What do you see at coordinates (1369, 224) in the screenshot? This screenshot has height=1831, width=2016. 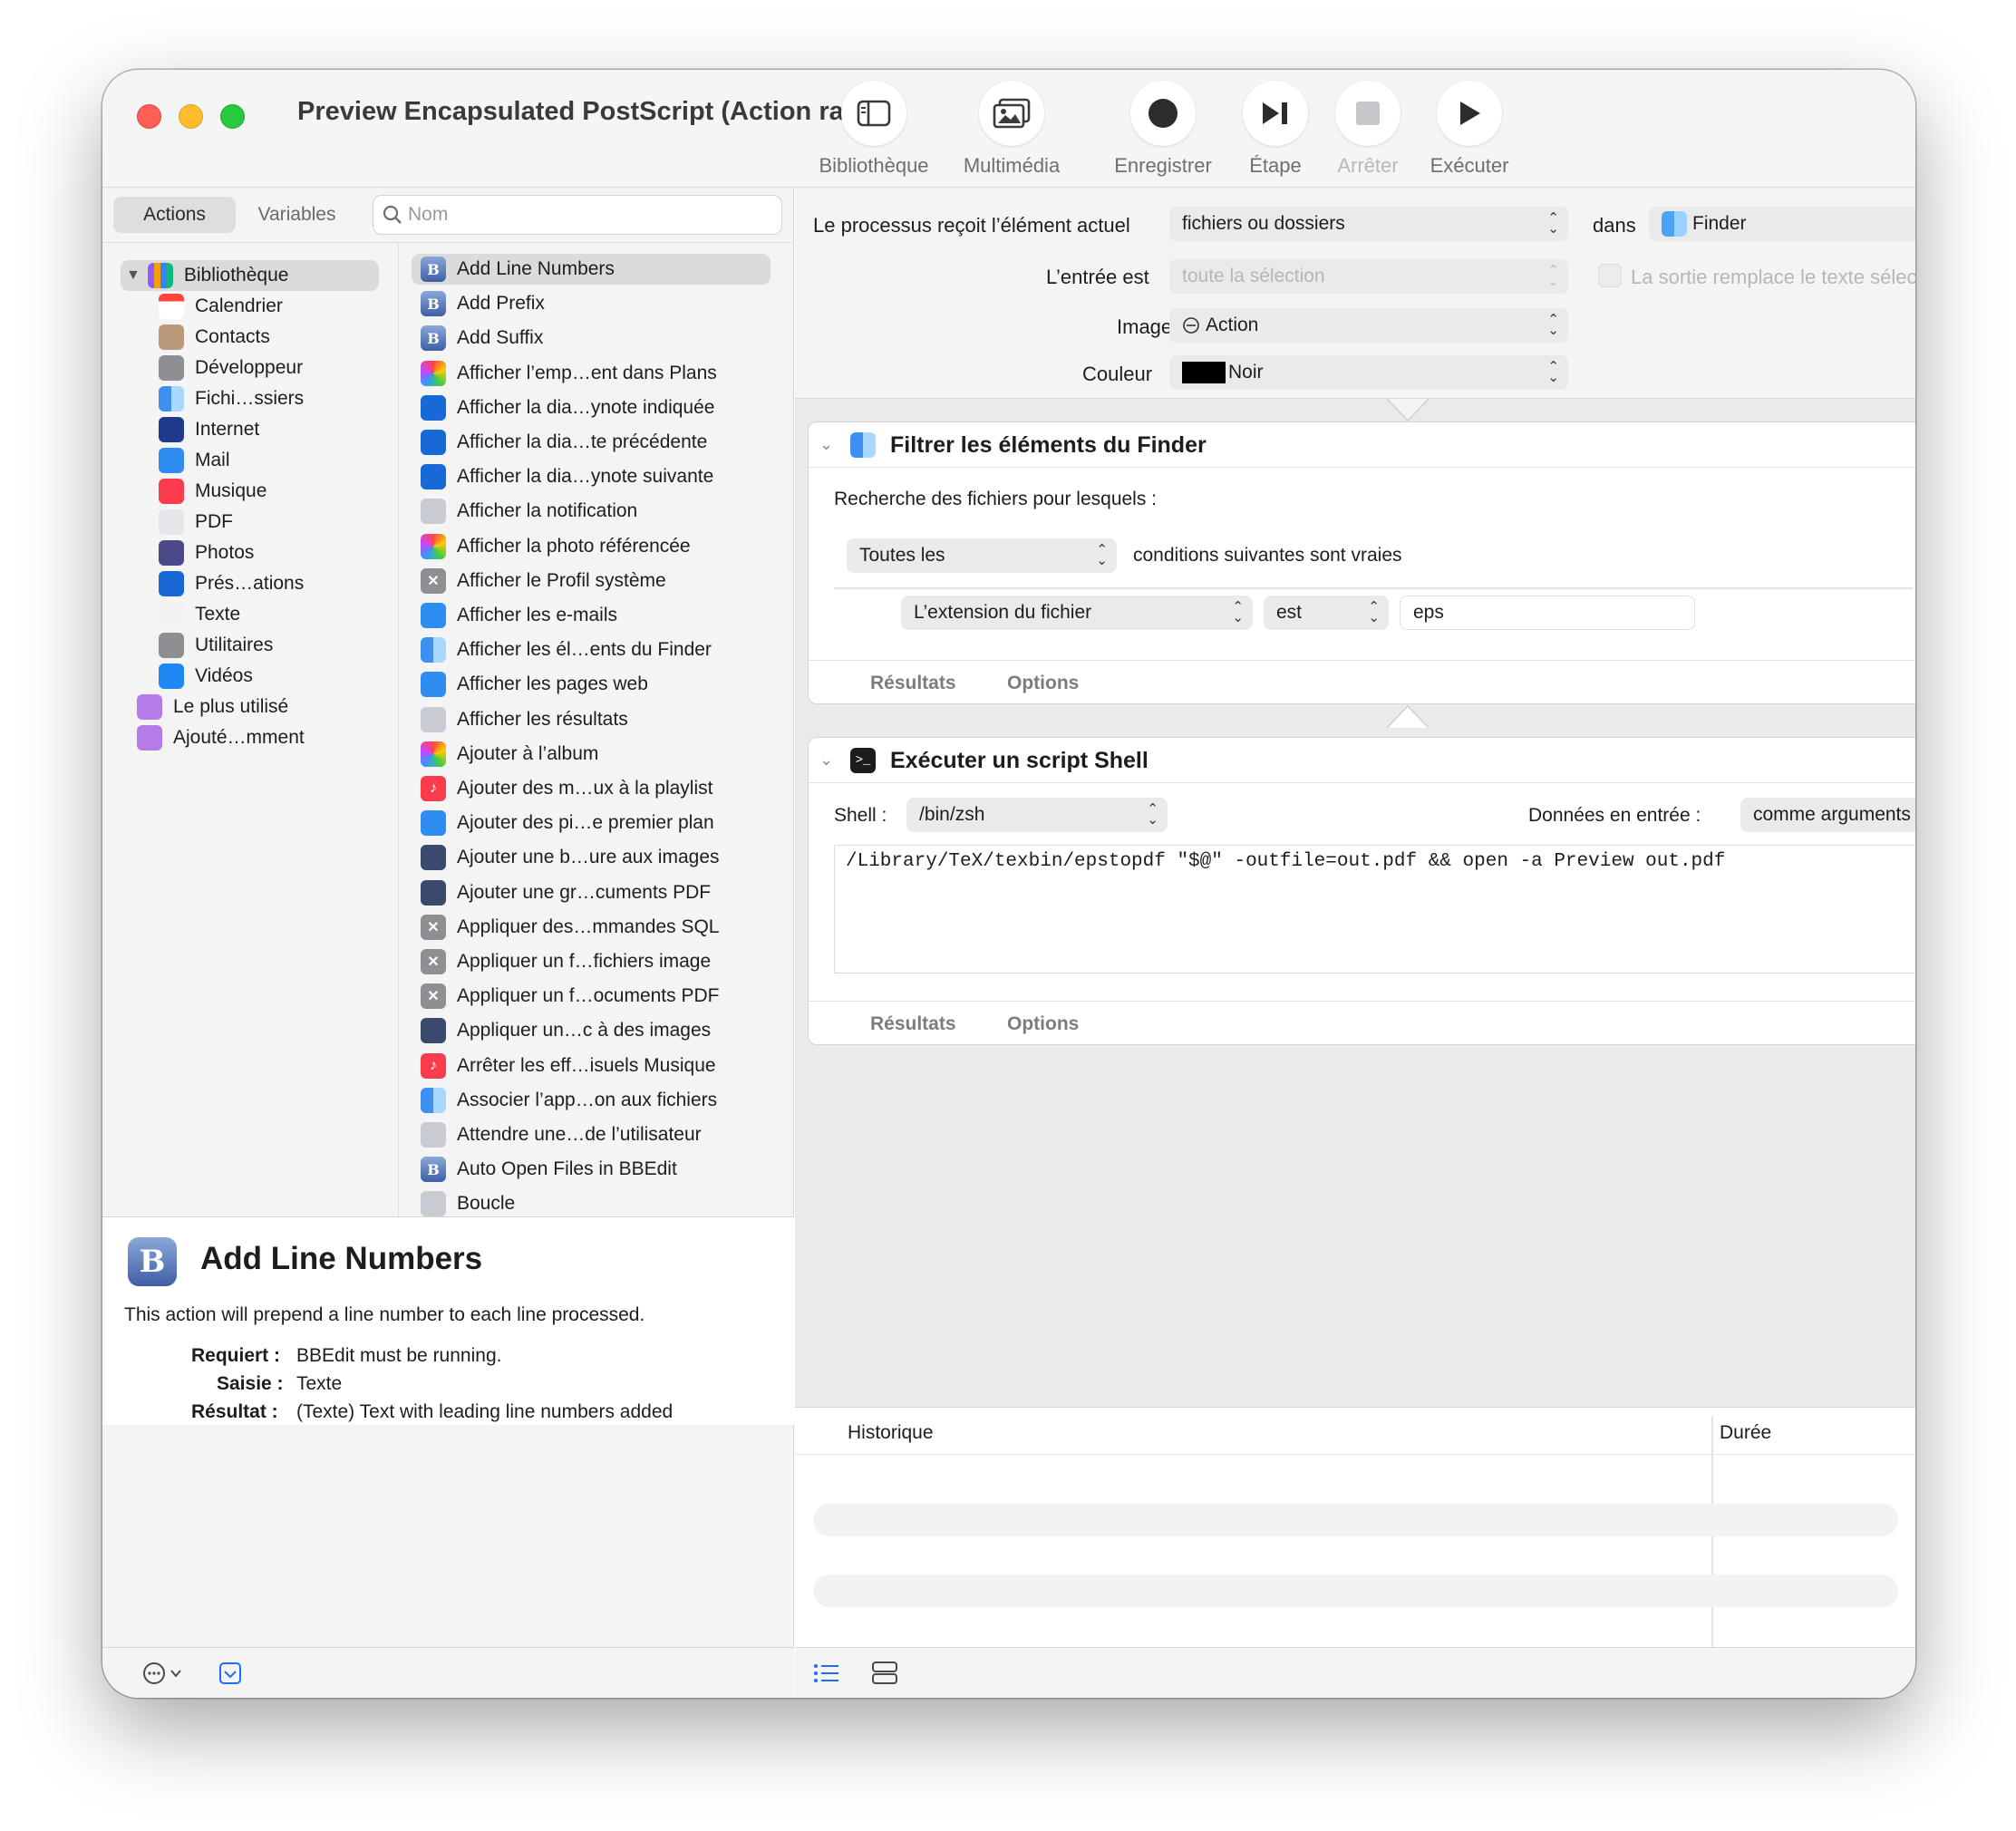 I see `receives-popup: fichiers ou dossiers ⌃ ⌄` at bounding box center [1369, 224].